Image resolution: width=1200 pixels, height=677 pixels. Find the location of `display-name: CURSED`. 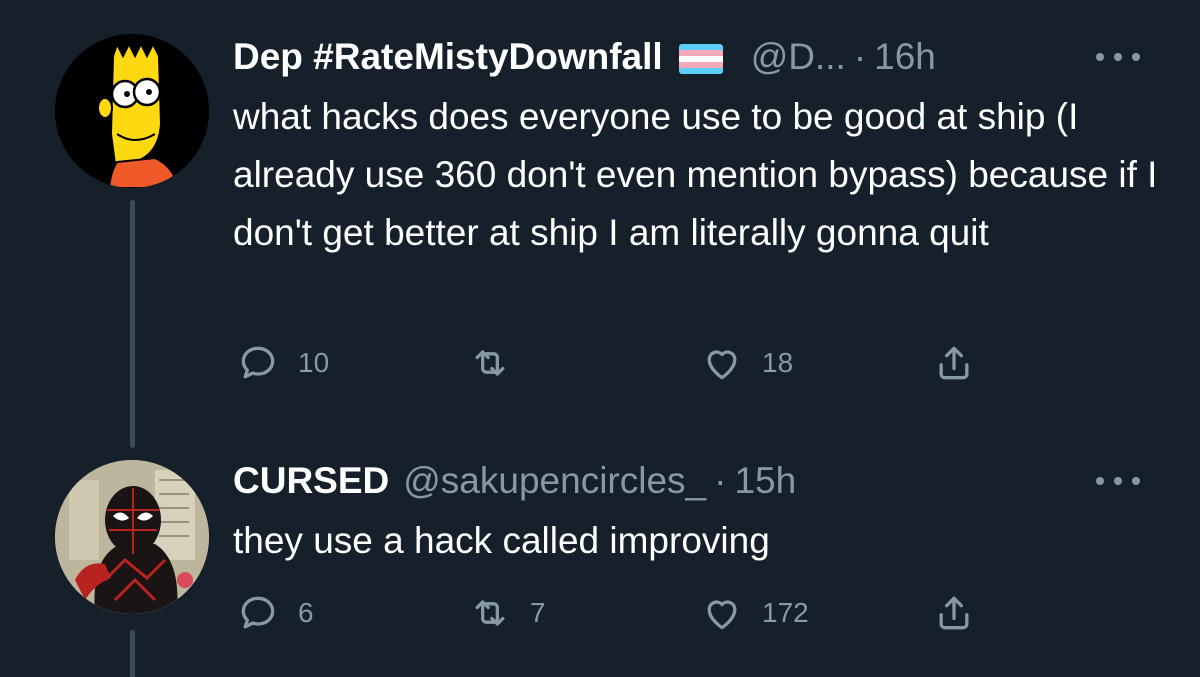

display-name: CURSED is located at coordinates (311, 481).